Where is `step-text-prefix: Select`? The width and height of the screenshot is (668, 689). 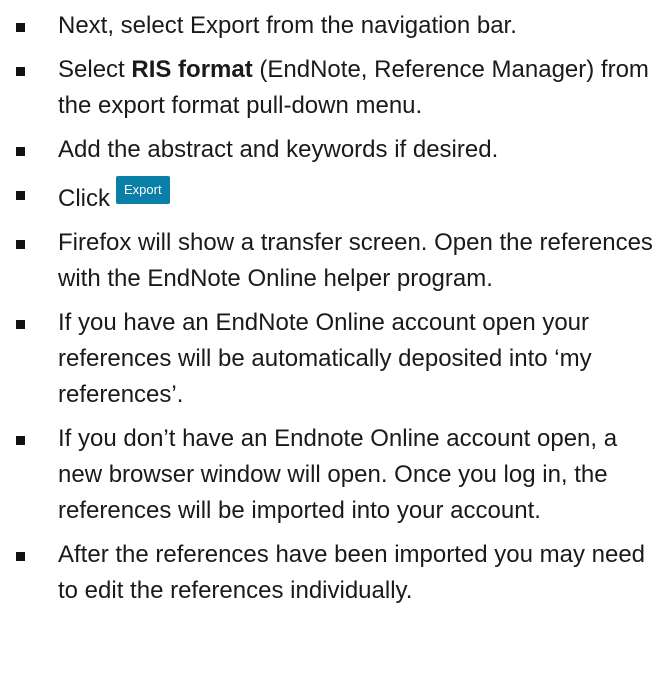
step-text-prefix: Select is located at coordinates (95, 69).